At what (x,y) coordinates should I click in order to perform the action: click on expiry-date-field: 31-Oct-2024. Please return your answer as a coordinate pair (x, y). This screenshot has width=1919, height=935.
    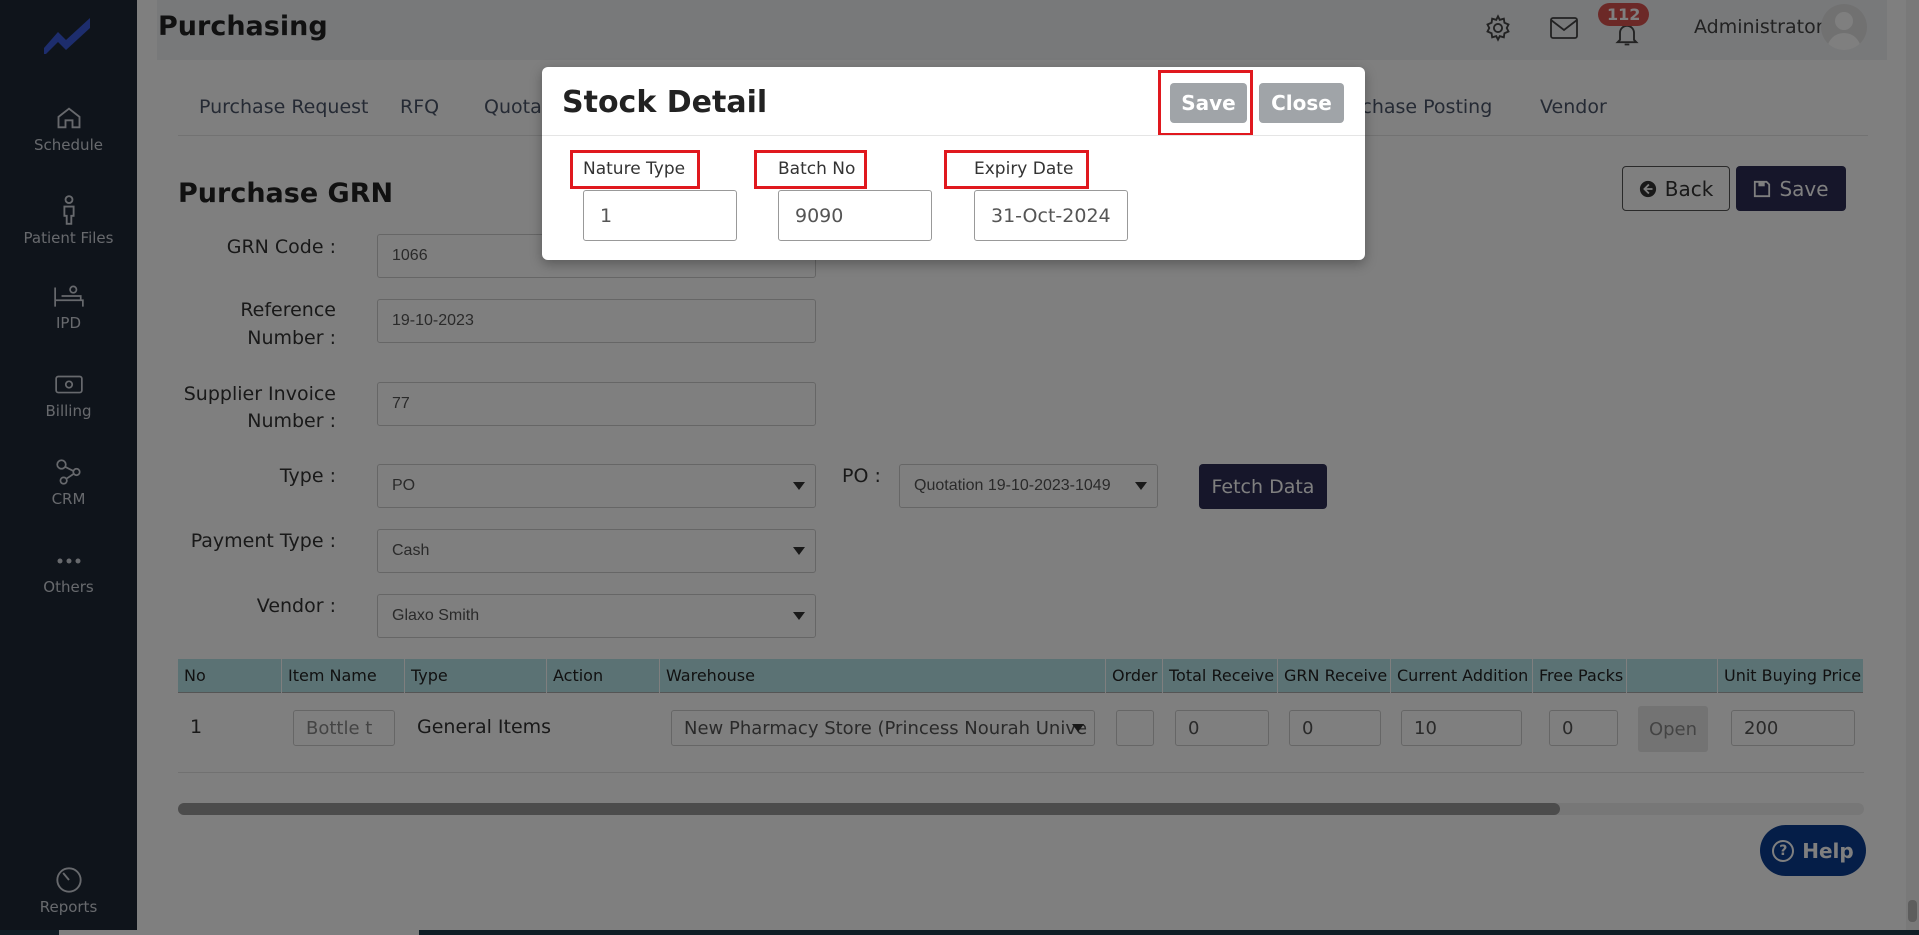
    Looking at the image, I should click on (1051, 215).